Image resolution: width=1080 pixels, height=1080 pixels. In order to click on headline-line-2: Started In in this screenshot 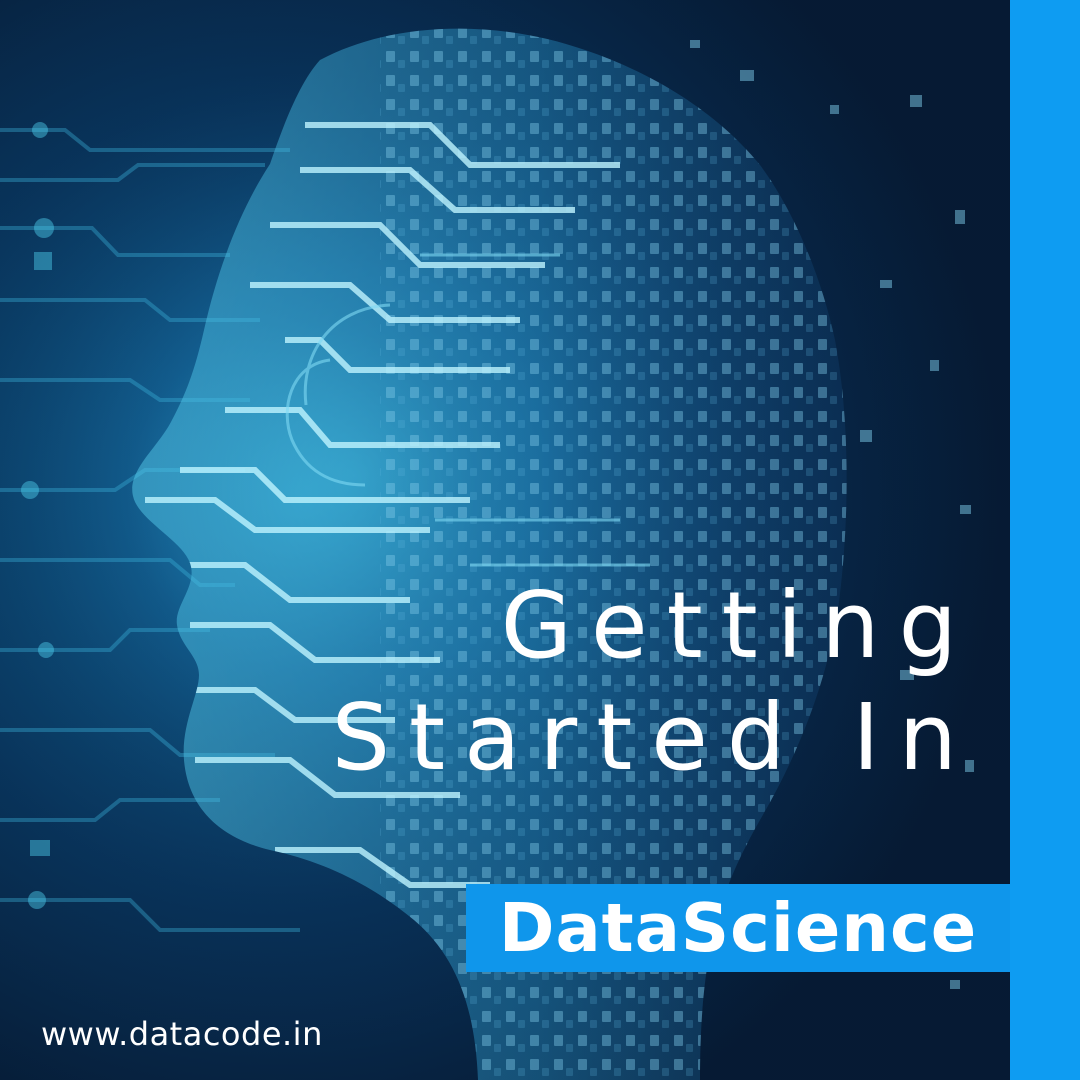, I will do `click(653, 737)`.